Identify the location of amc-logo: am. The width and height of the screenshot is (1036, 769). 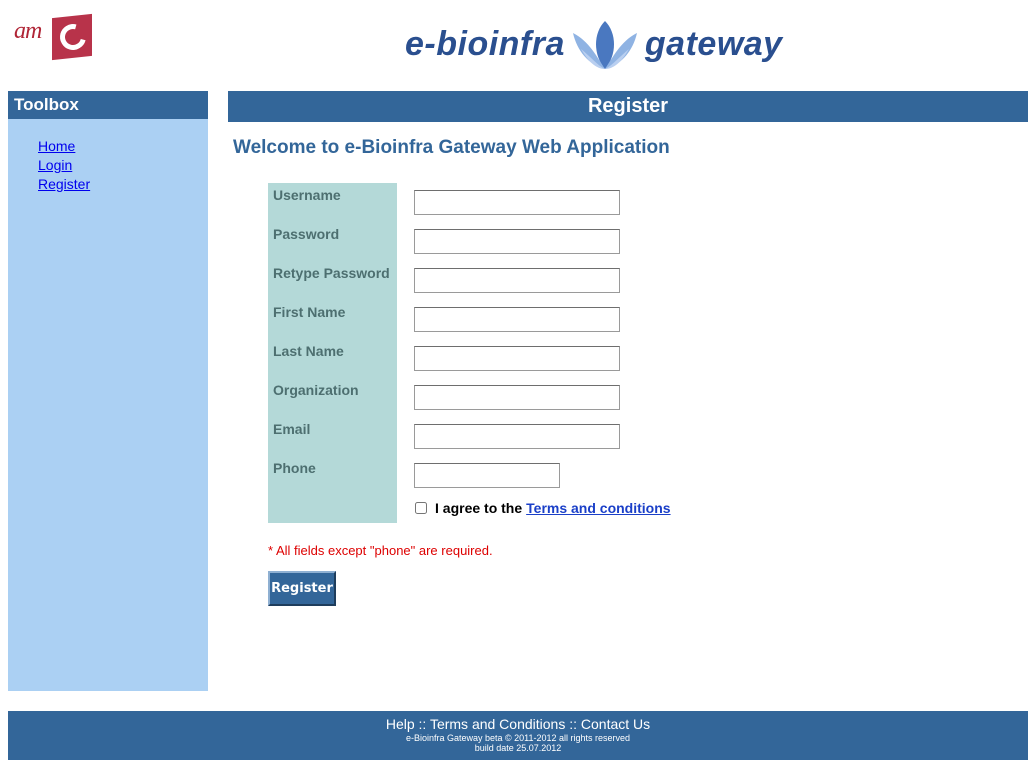
(54, 37).